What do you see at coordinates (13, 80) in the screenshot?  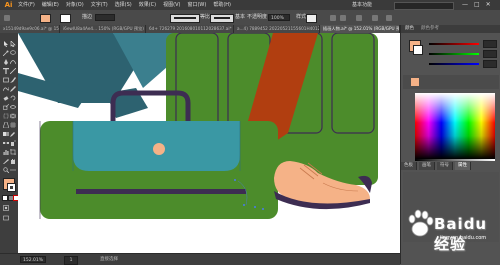 I see `paintbrush-tool-icon` at bounding box center [13, 80].